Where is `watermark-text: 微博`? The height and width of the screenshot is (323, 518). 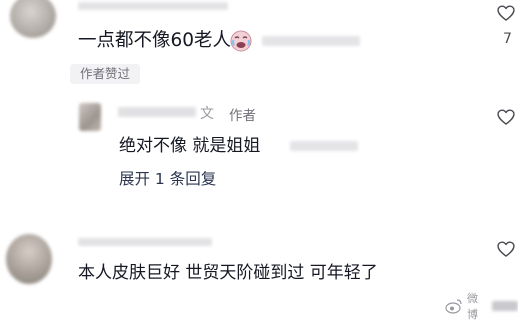 watermark-text: 微博 is located at coordinates (472, 306).